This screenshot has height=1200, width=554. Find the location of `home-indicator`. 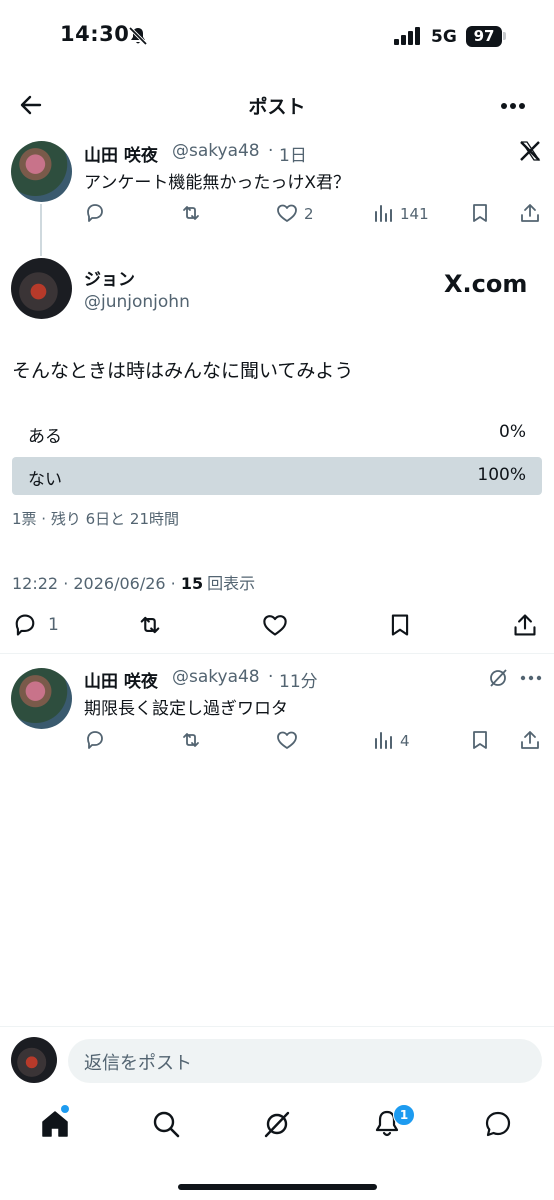

home-indicator is located at coordinates (277, 1187).